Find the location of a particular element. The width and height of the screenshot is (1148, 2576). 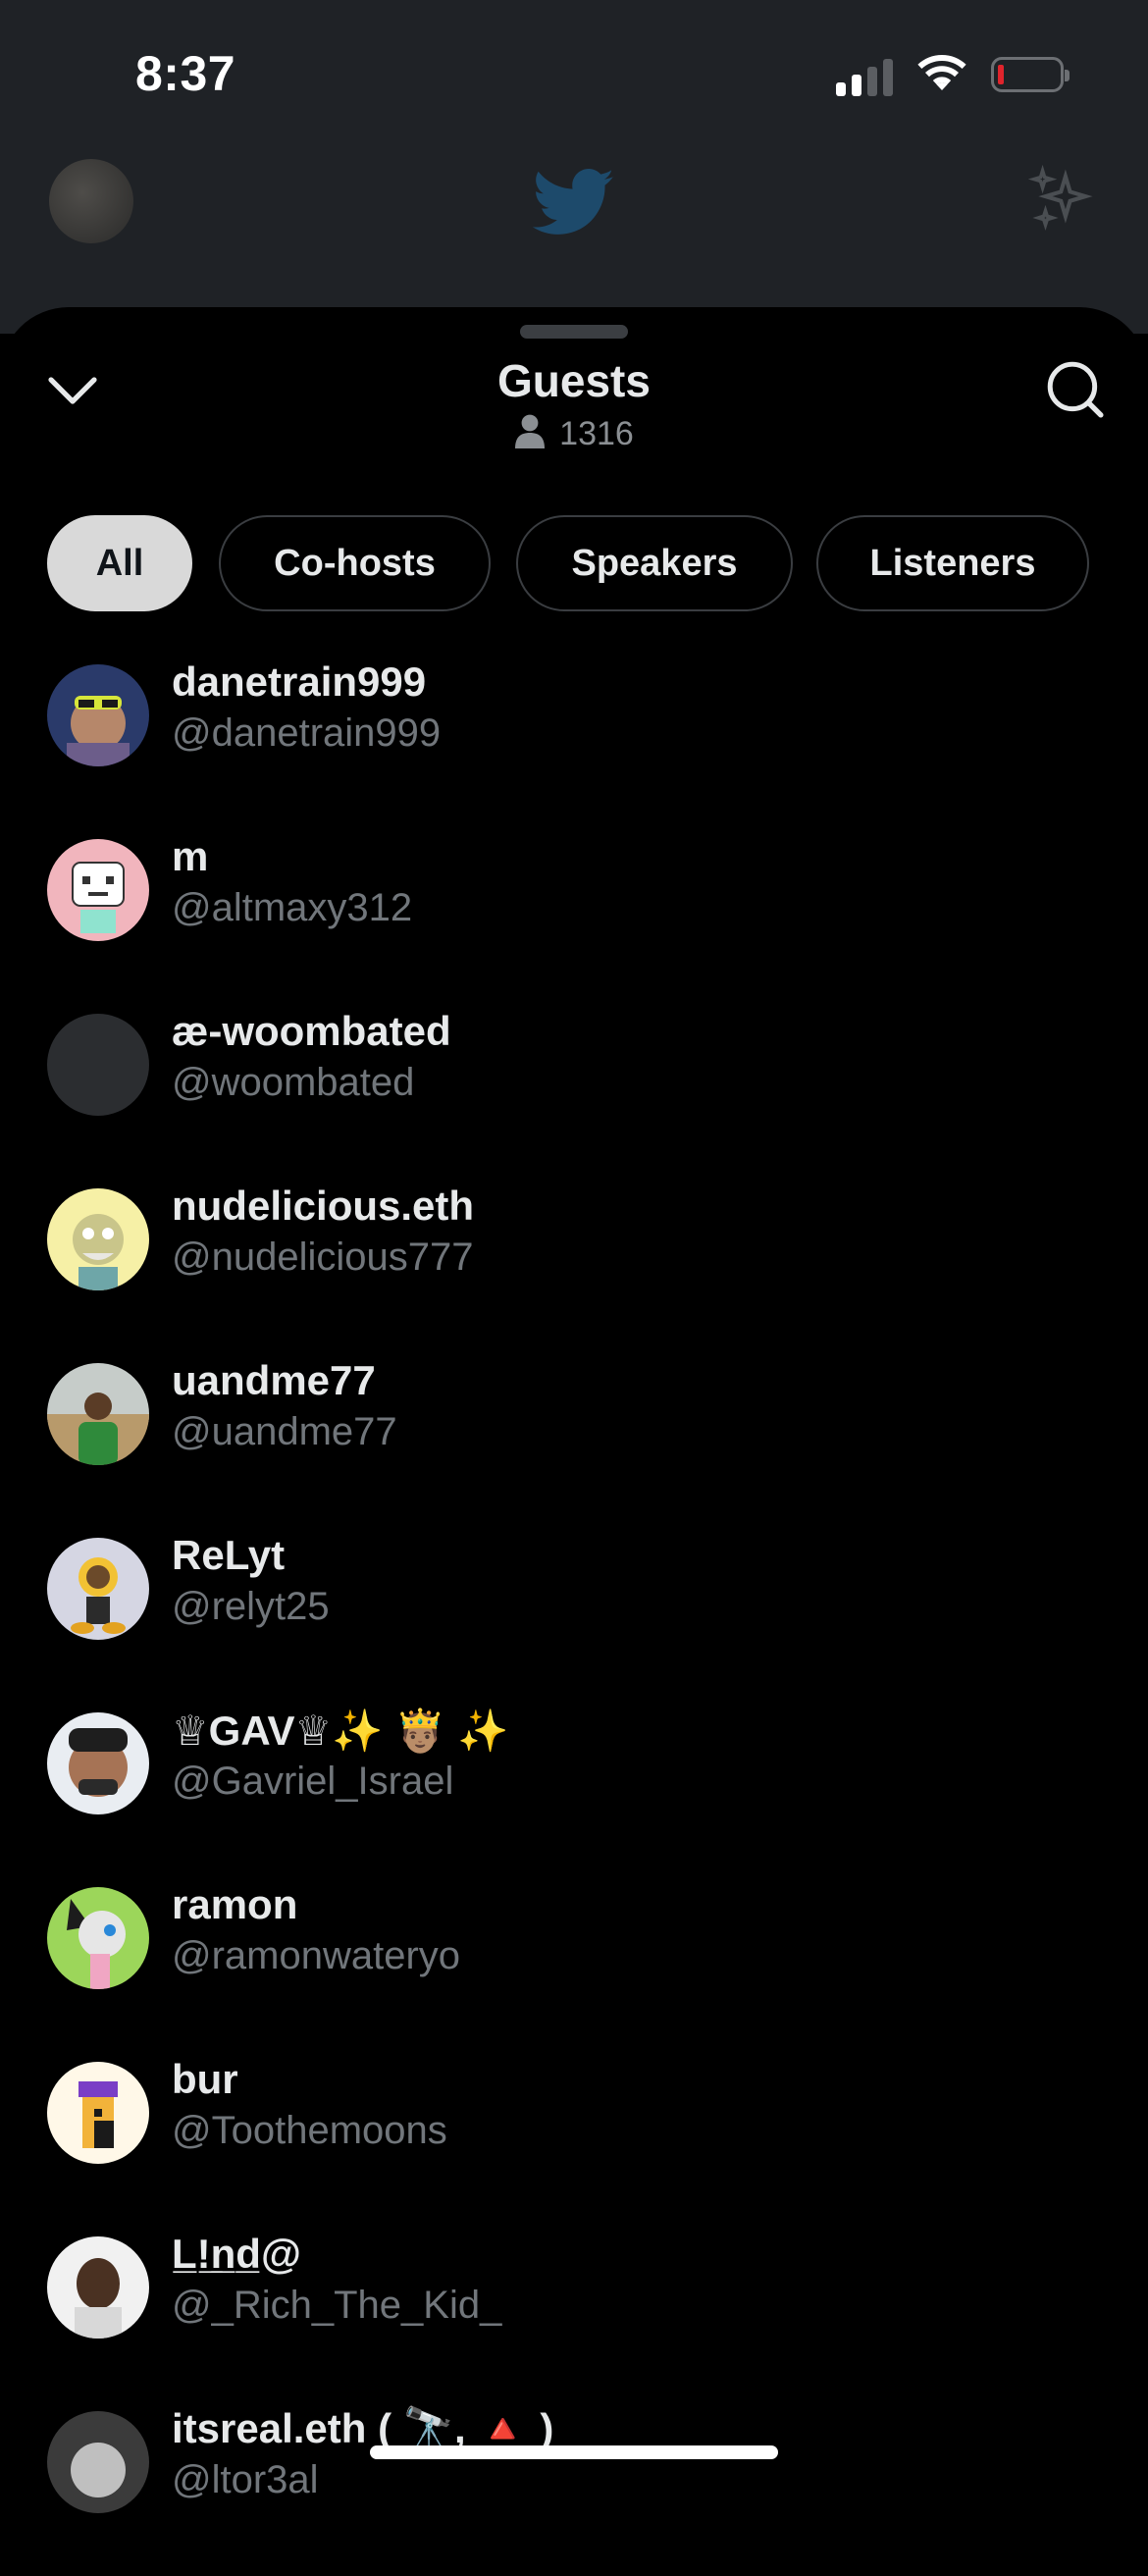

guest-name: m is located at coordinates (190, 856).